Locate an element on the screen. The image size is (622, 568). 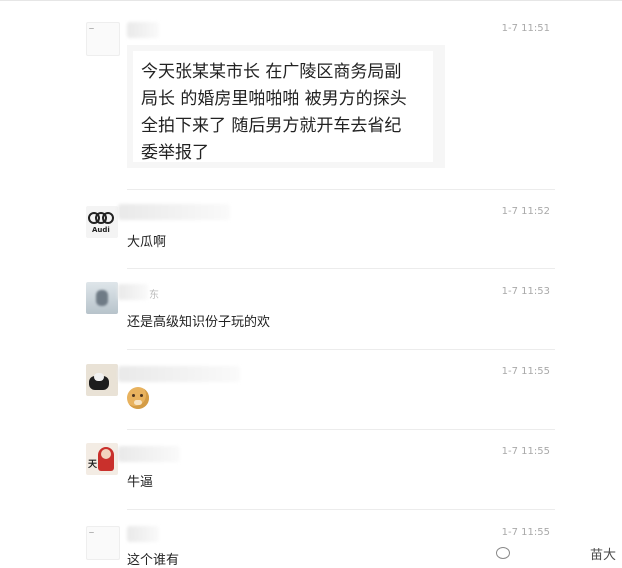
message-text: 还是高级知识份子玩的欢 is located at coordinates (199, 322).